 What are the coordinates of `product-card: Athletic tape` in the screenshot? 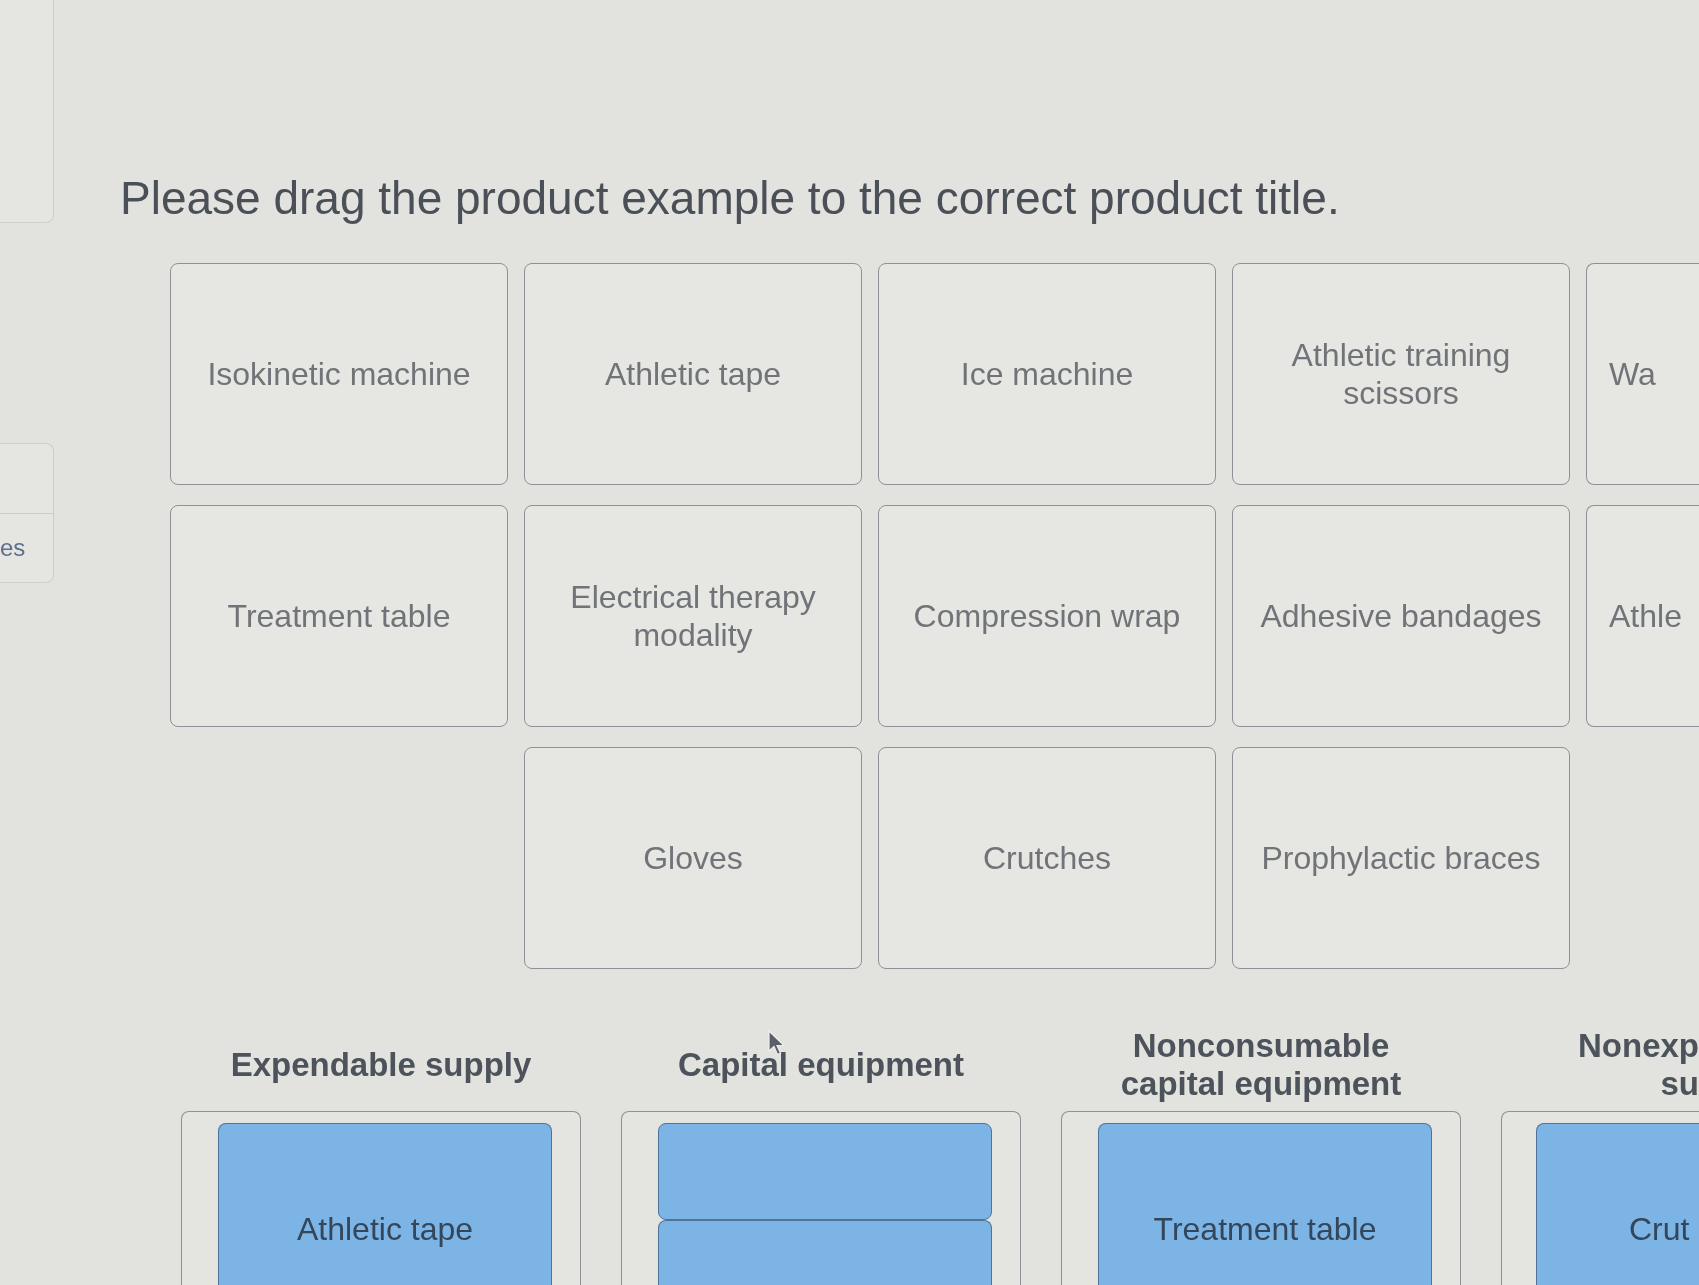 It's located at (693, 374).